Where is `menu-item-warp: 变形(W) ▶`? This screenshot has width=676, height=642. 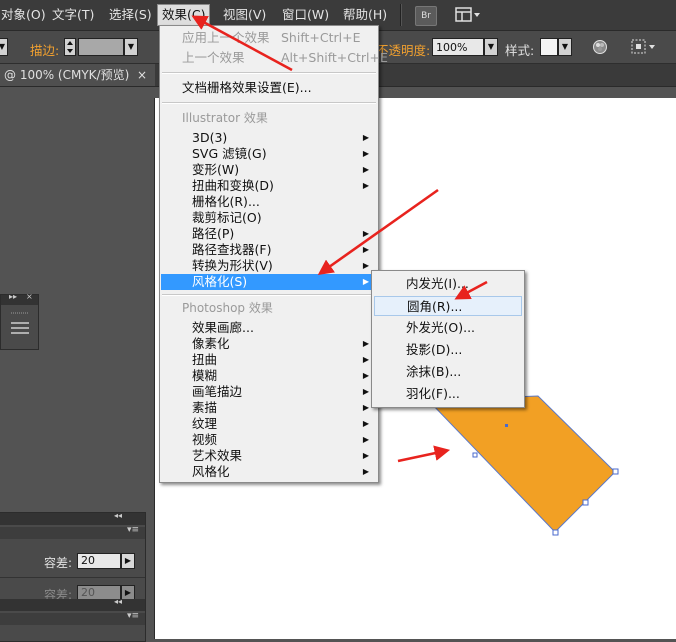
menu-item-warp: 变形(W) ▶ is located at coordinates (269, 170).